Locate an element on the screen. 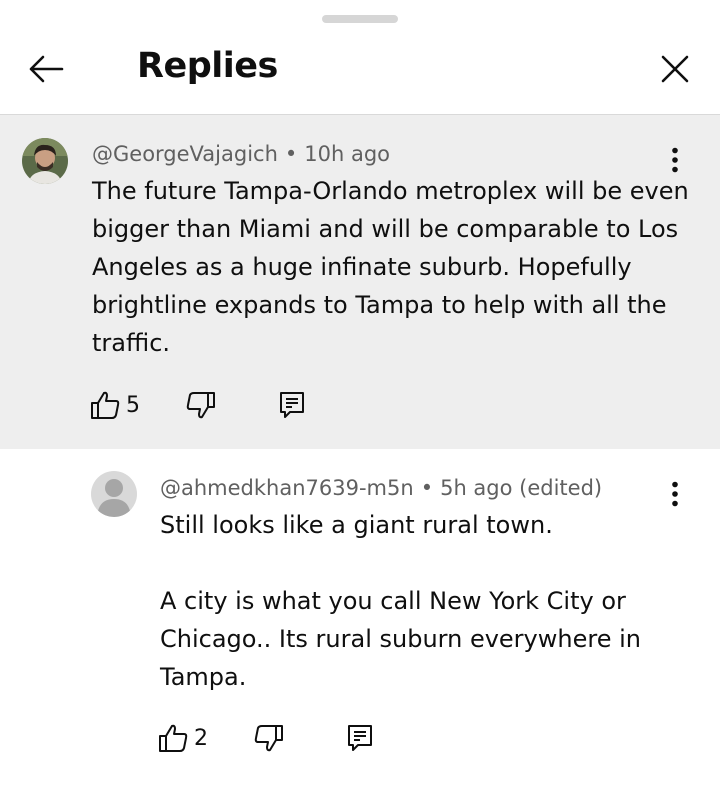  close-button is located at coordinates (675, 69).